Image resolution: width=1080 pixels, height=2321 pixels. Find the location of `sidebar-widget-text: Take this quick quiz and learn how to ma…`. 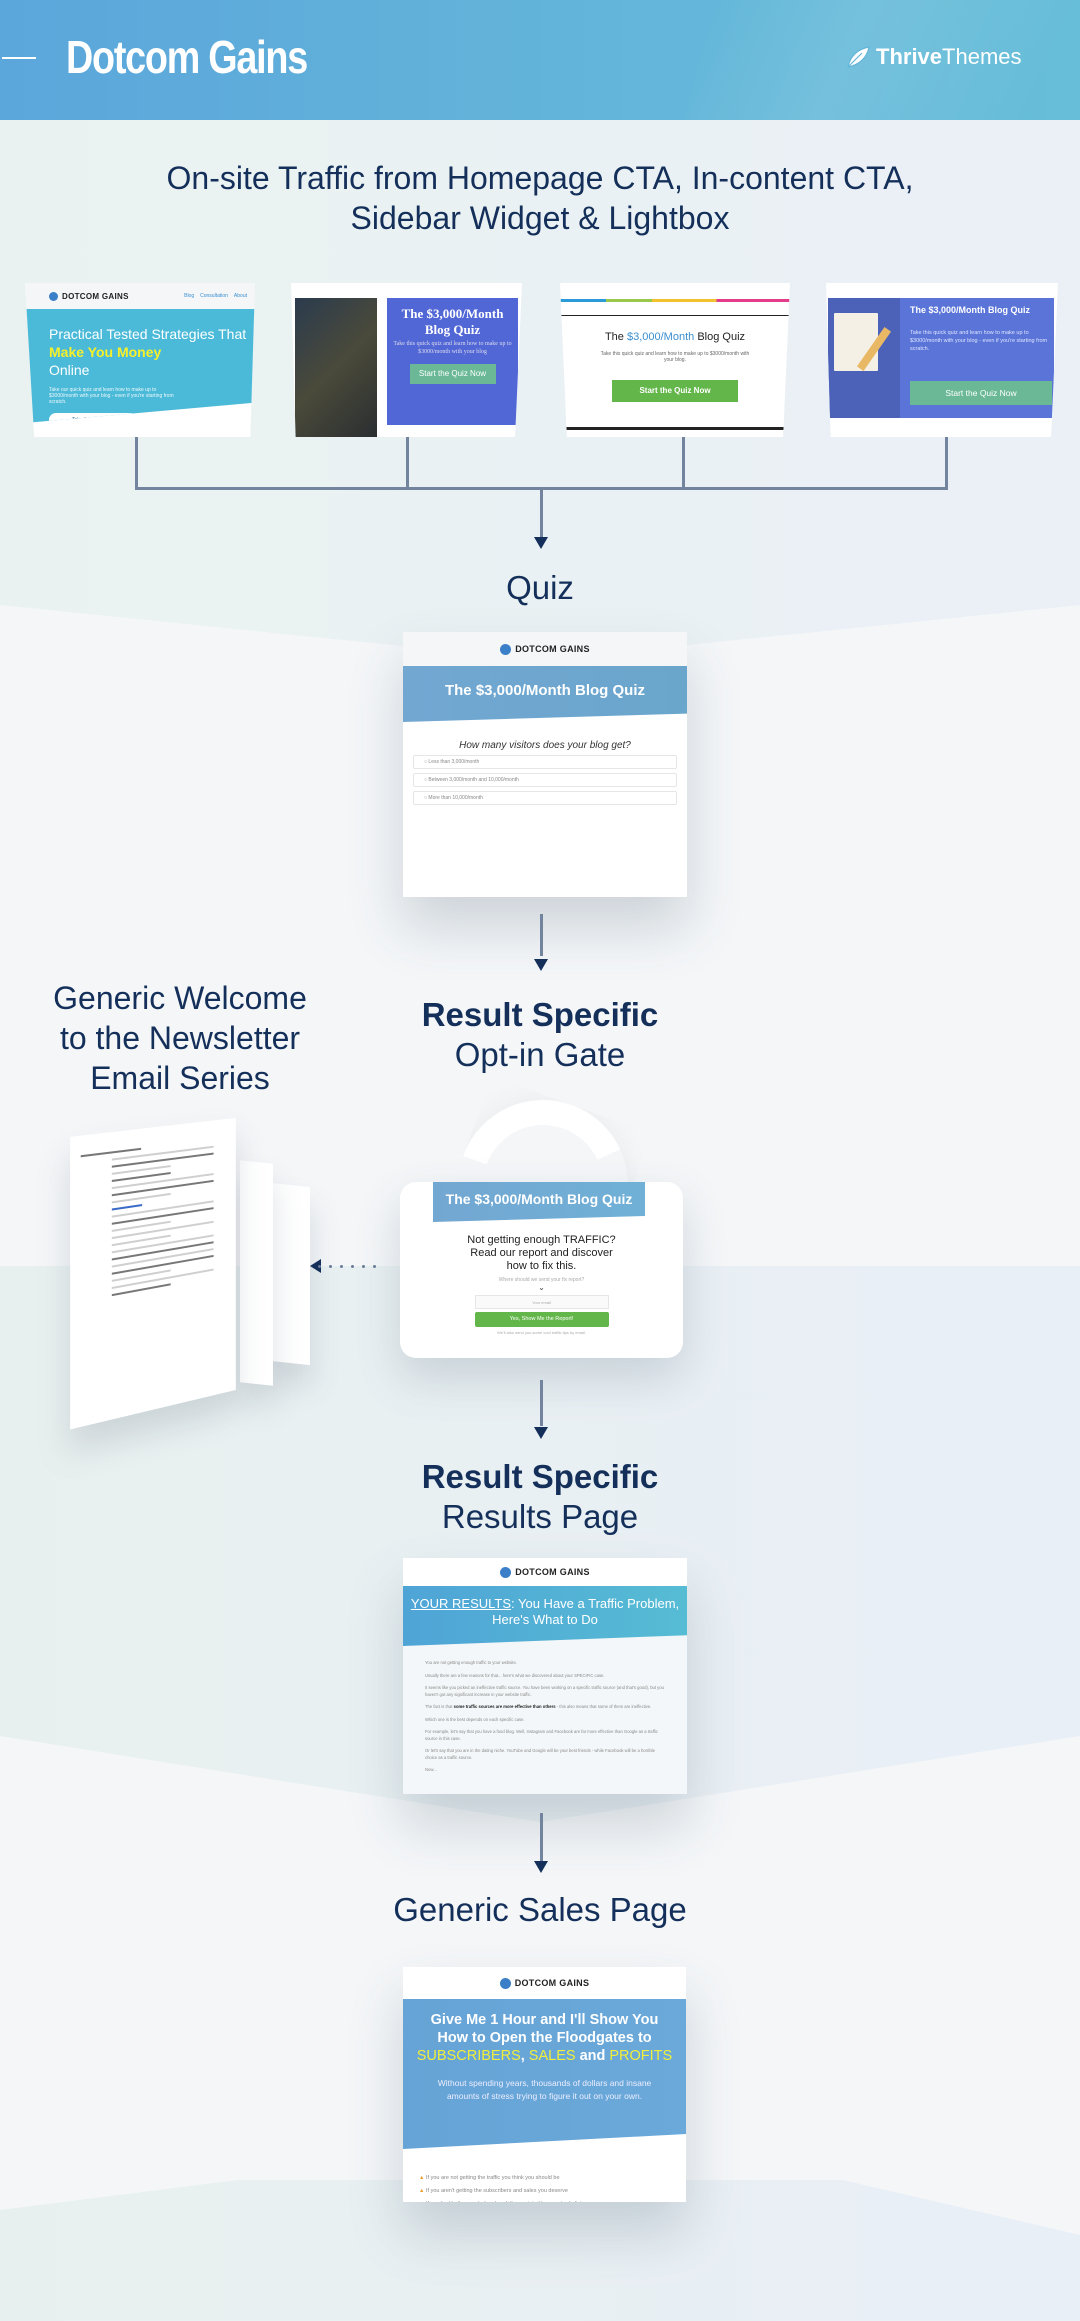

sidebar-widget-text: Take this quick quiz and learn how to ma… is located at coordinates (675, 357).